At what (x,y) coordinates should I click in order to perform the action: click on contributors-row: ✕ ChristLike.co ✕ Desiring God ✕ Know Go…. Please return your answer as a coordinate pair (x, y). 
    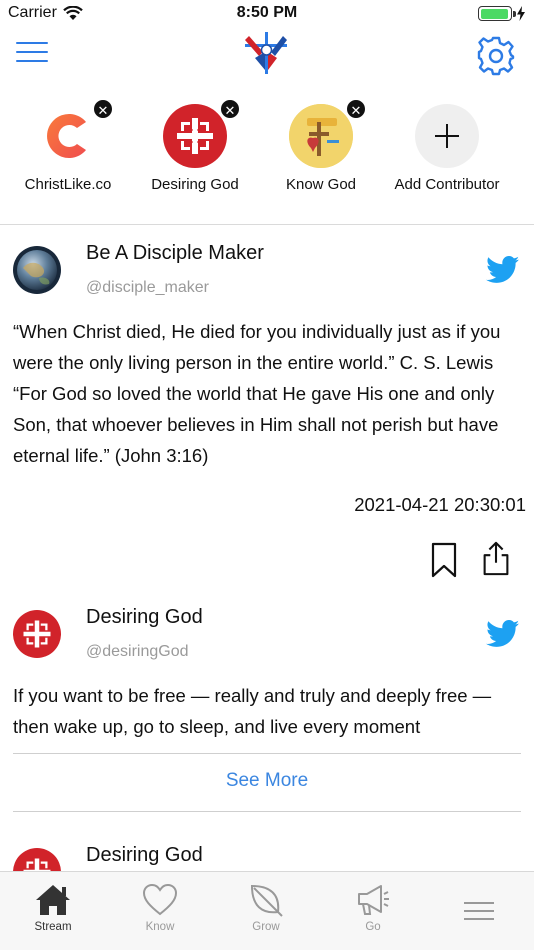
    Looking at the image, I should click on (267, 151).